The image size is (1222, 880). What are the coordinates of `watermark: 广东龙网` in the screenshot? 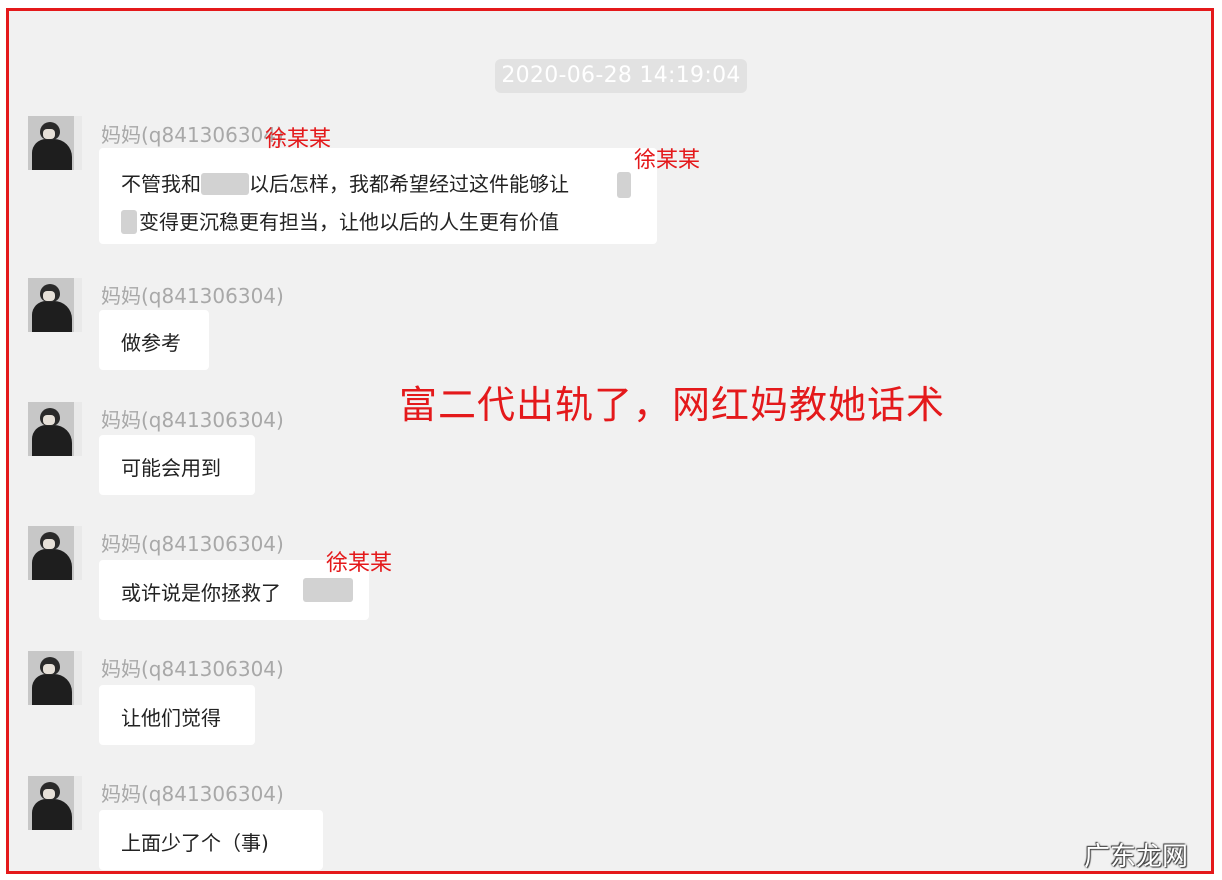 It's located at (1136, 857).